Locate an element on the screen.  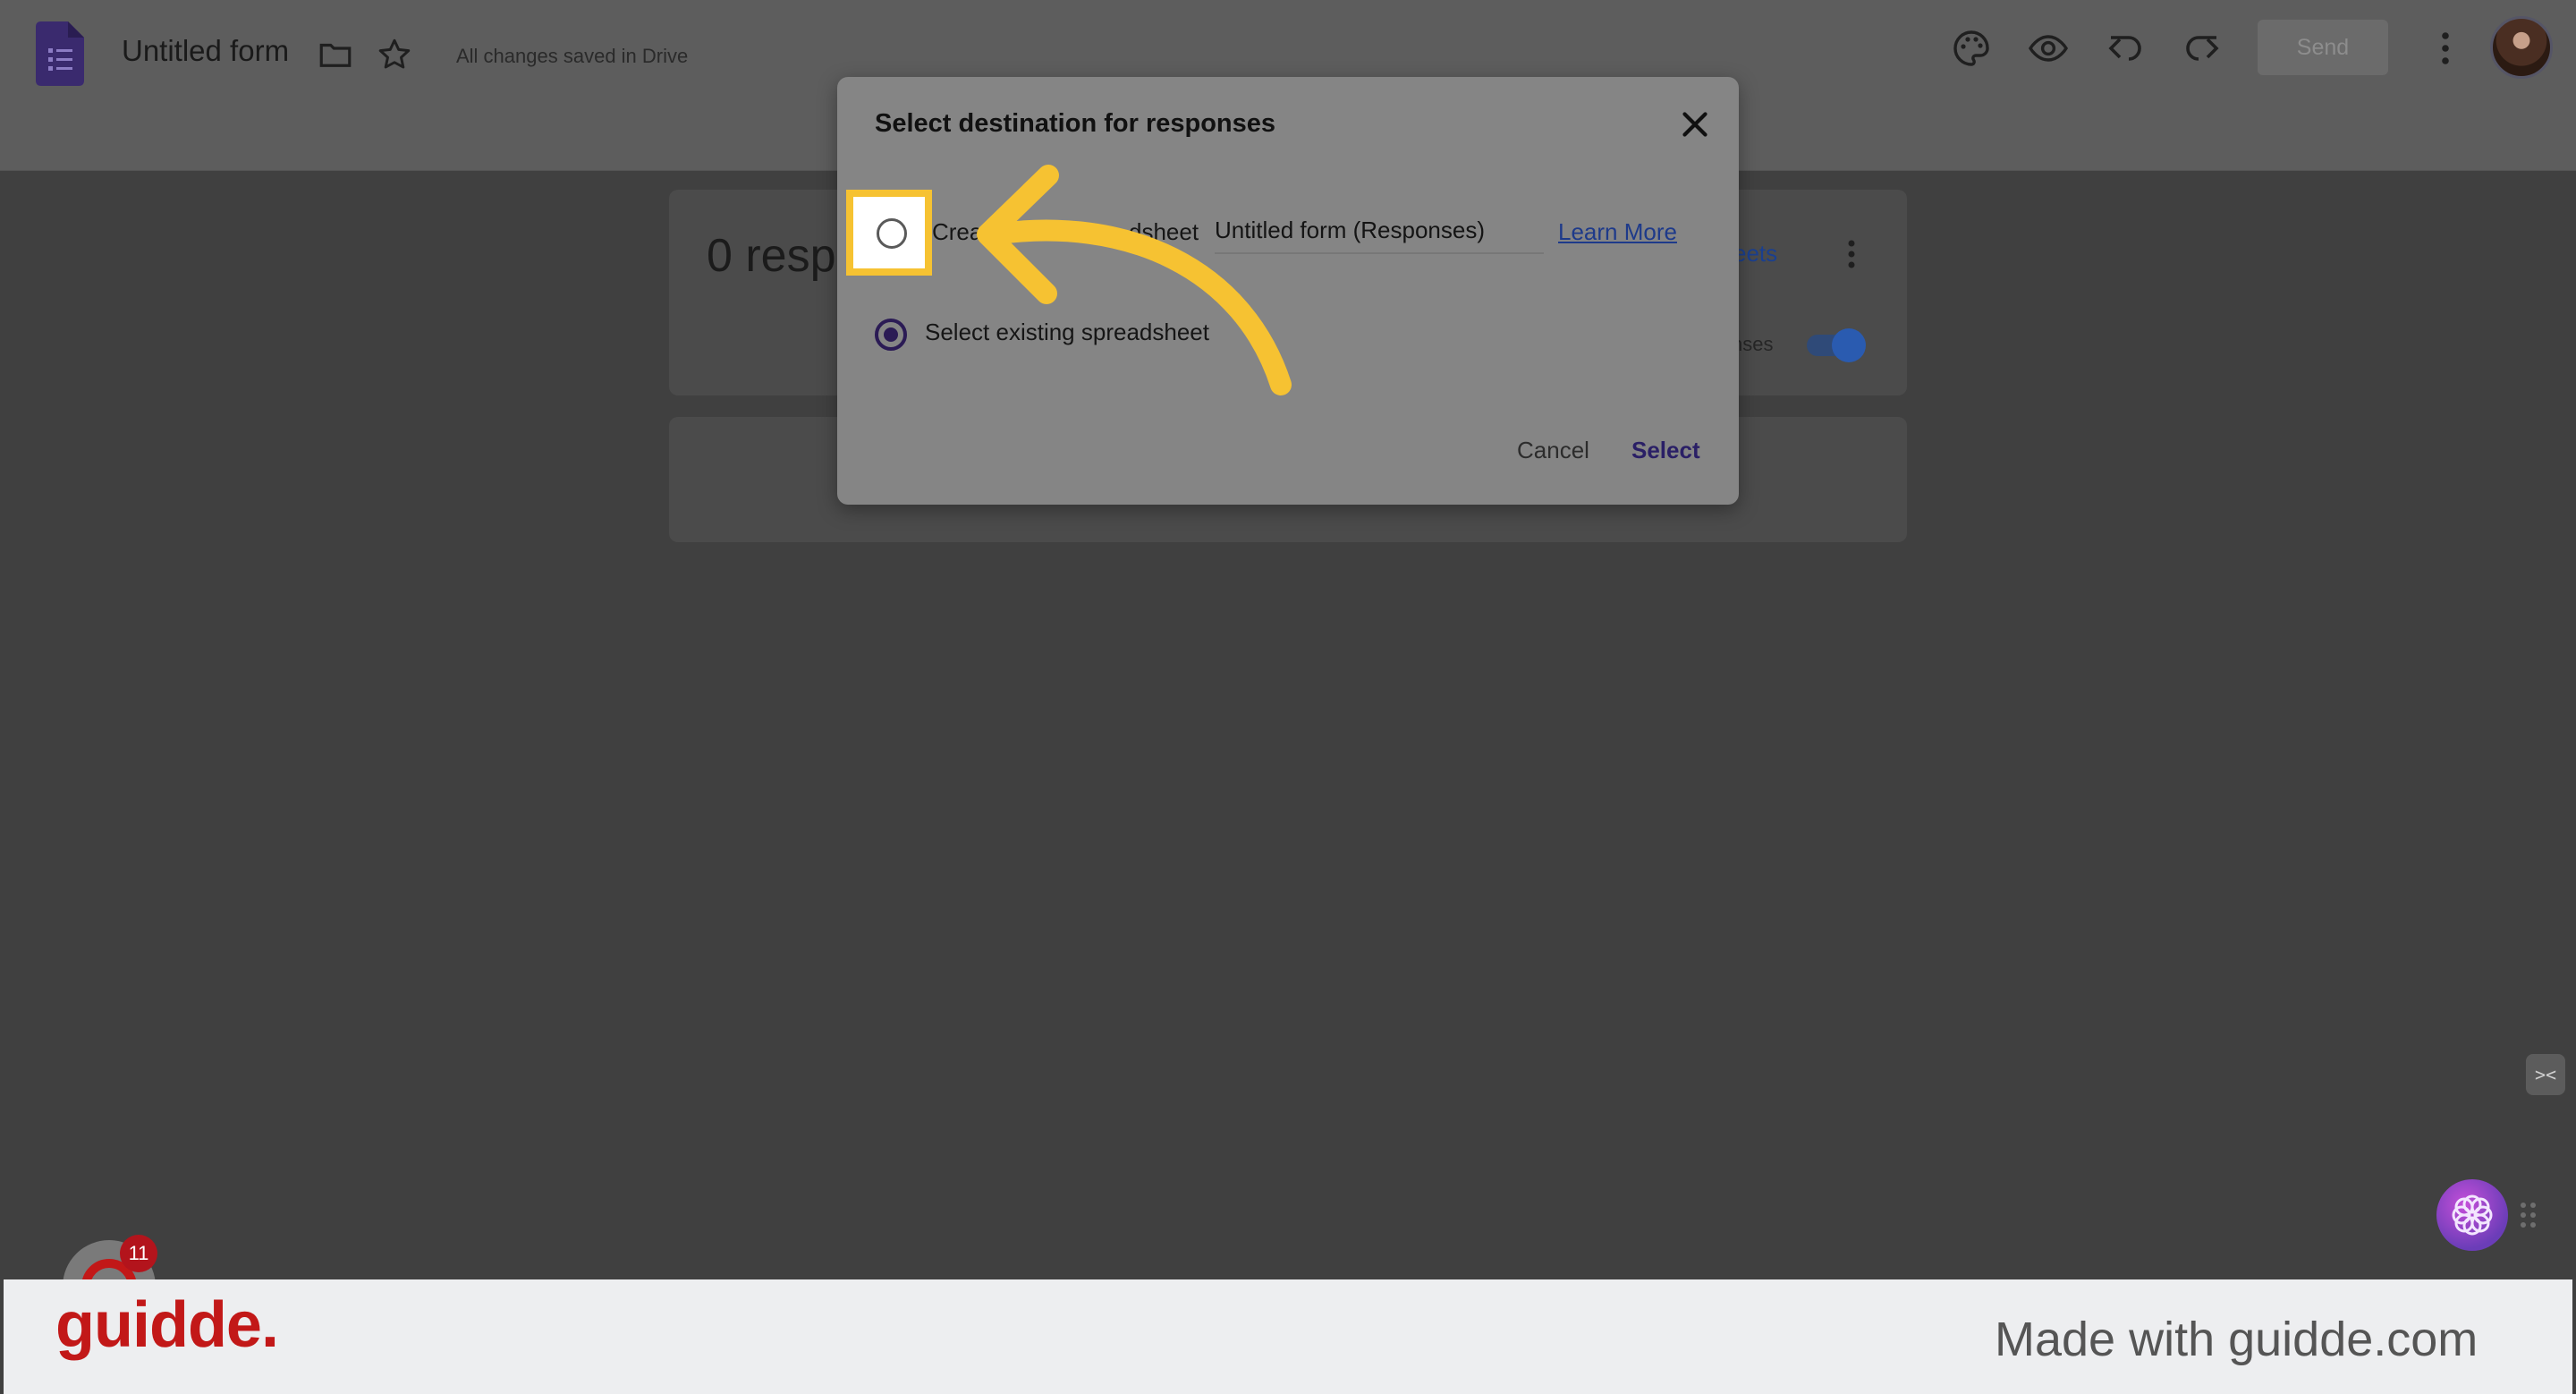
drag-handle-icon is located at coordinates (2528, 1215).